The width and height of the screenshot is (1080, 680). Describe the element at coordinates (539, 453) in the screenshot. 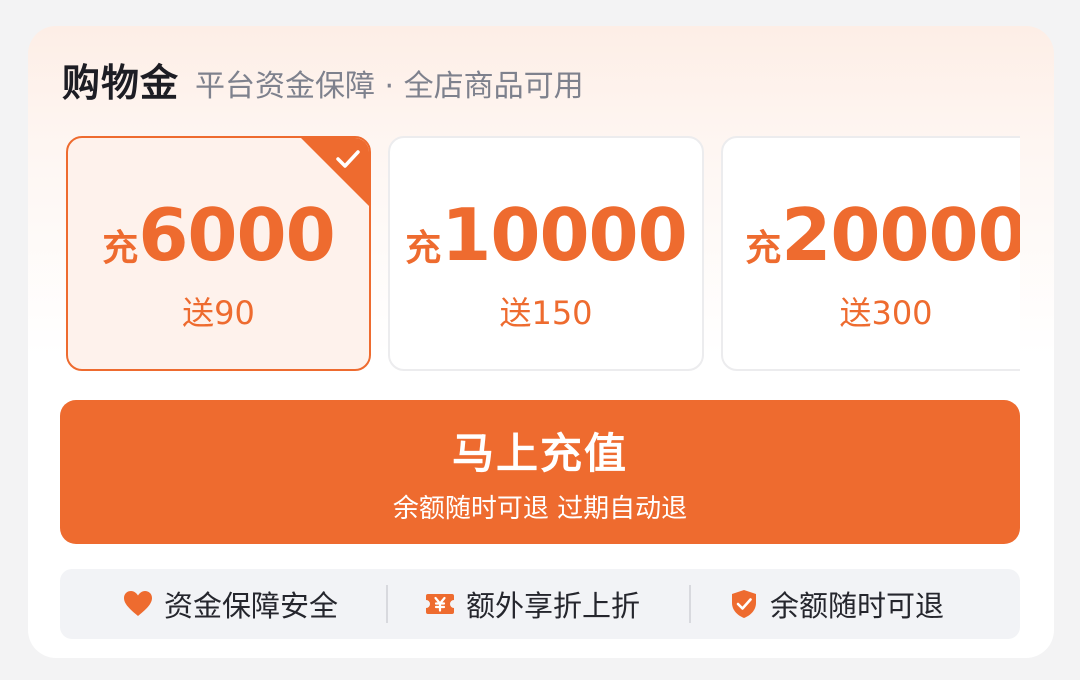

I see `recharge-button-label: 马上充值` at that location.